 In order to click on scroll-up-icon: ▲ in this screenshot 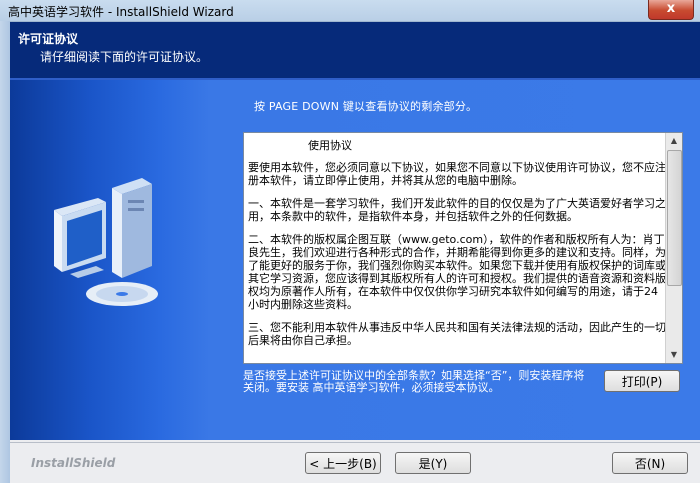, I will do `click(674, 141)`.